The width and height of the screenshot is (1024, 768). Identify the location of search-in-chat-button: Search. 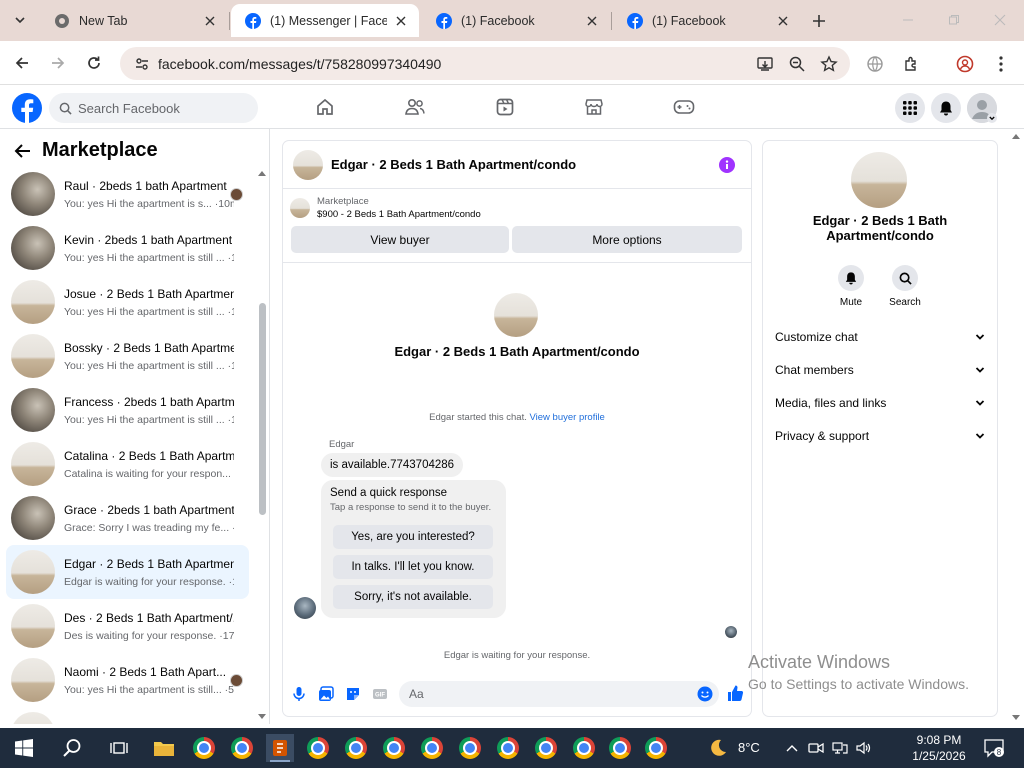
(905, 286).